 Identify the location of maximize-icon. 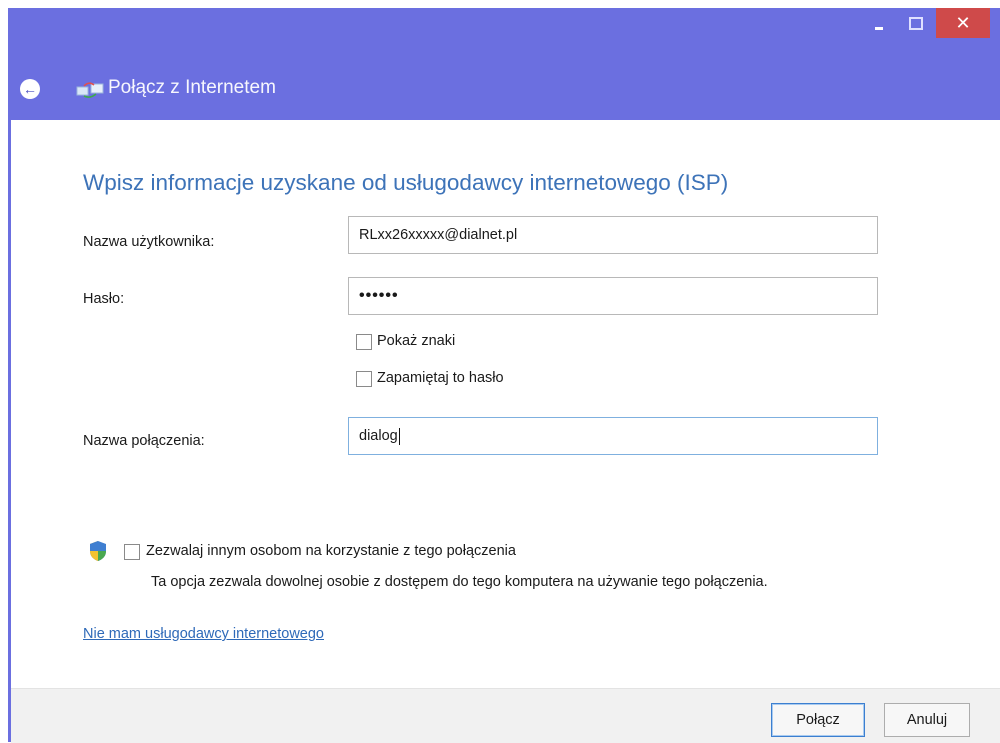
(916, 23).